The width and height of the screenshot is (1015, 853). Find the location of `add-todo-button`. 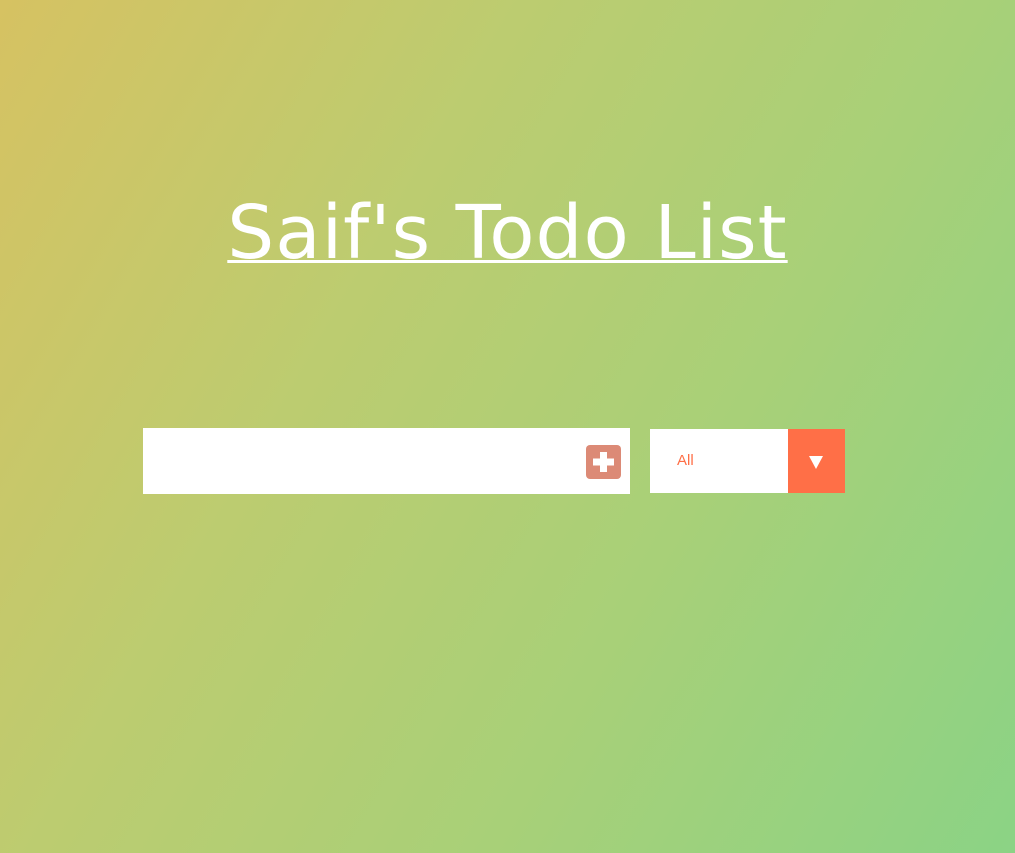

add-todo-button is located at coordinates (603, 462).